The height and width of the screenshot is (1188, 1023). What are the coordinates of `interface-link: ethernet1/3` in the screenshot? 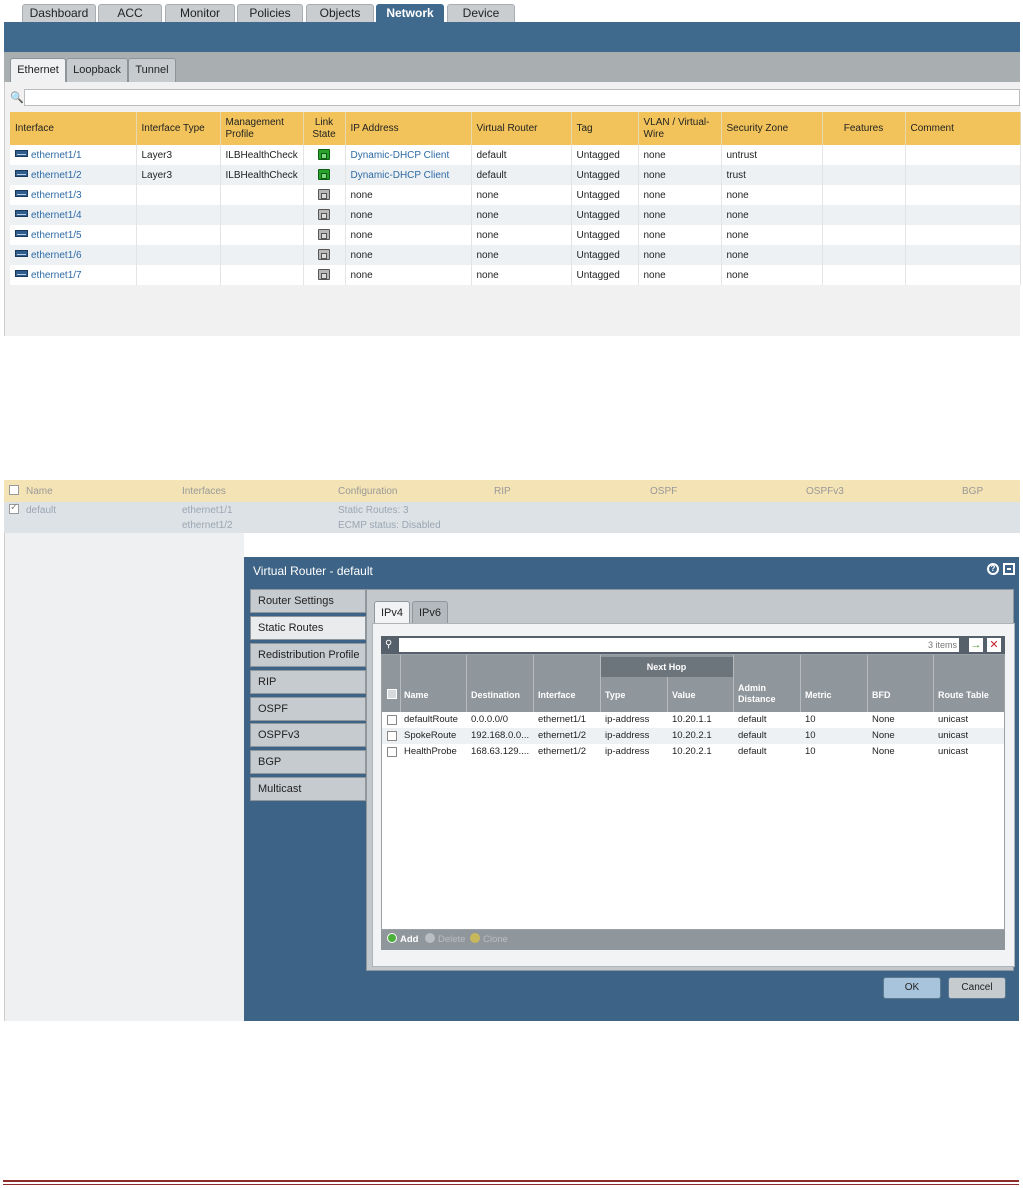 It's located at (56, 195).